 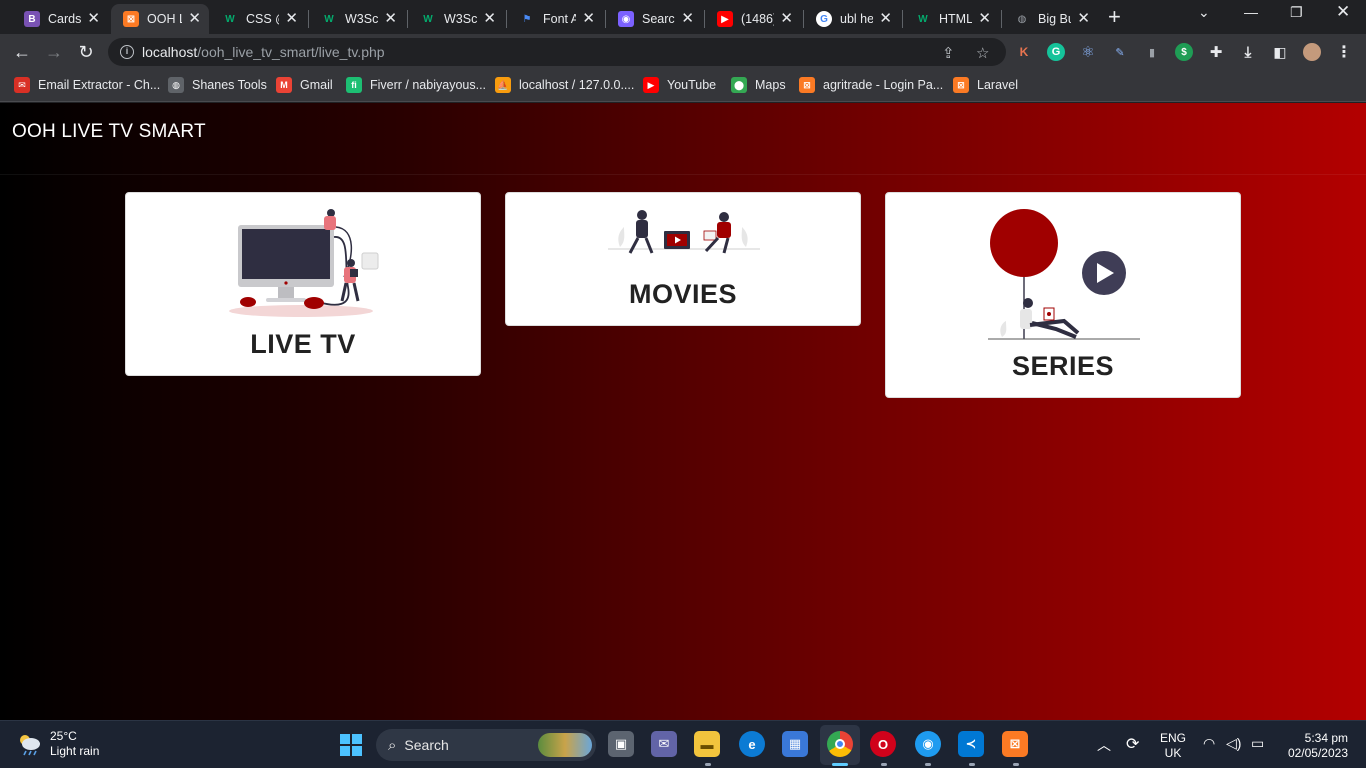 I want to click on browser-tab: ▶ (1486) ✕, so click(x=753, y=19).